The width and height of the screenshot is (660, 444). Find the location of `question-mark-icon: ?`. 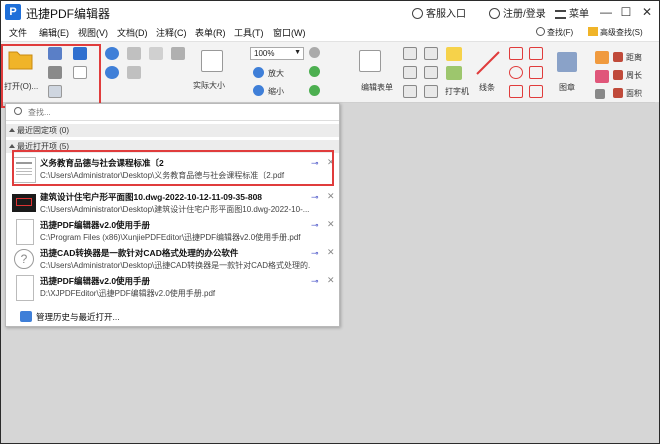

question-mark-icon: ? is located at coordinates (24, 259).